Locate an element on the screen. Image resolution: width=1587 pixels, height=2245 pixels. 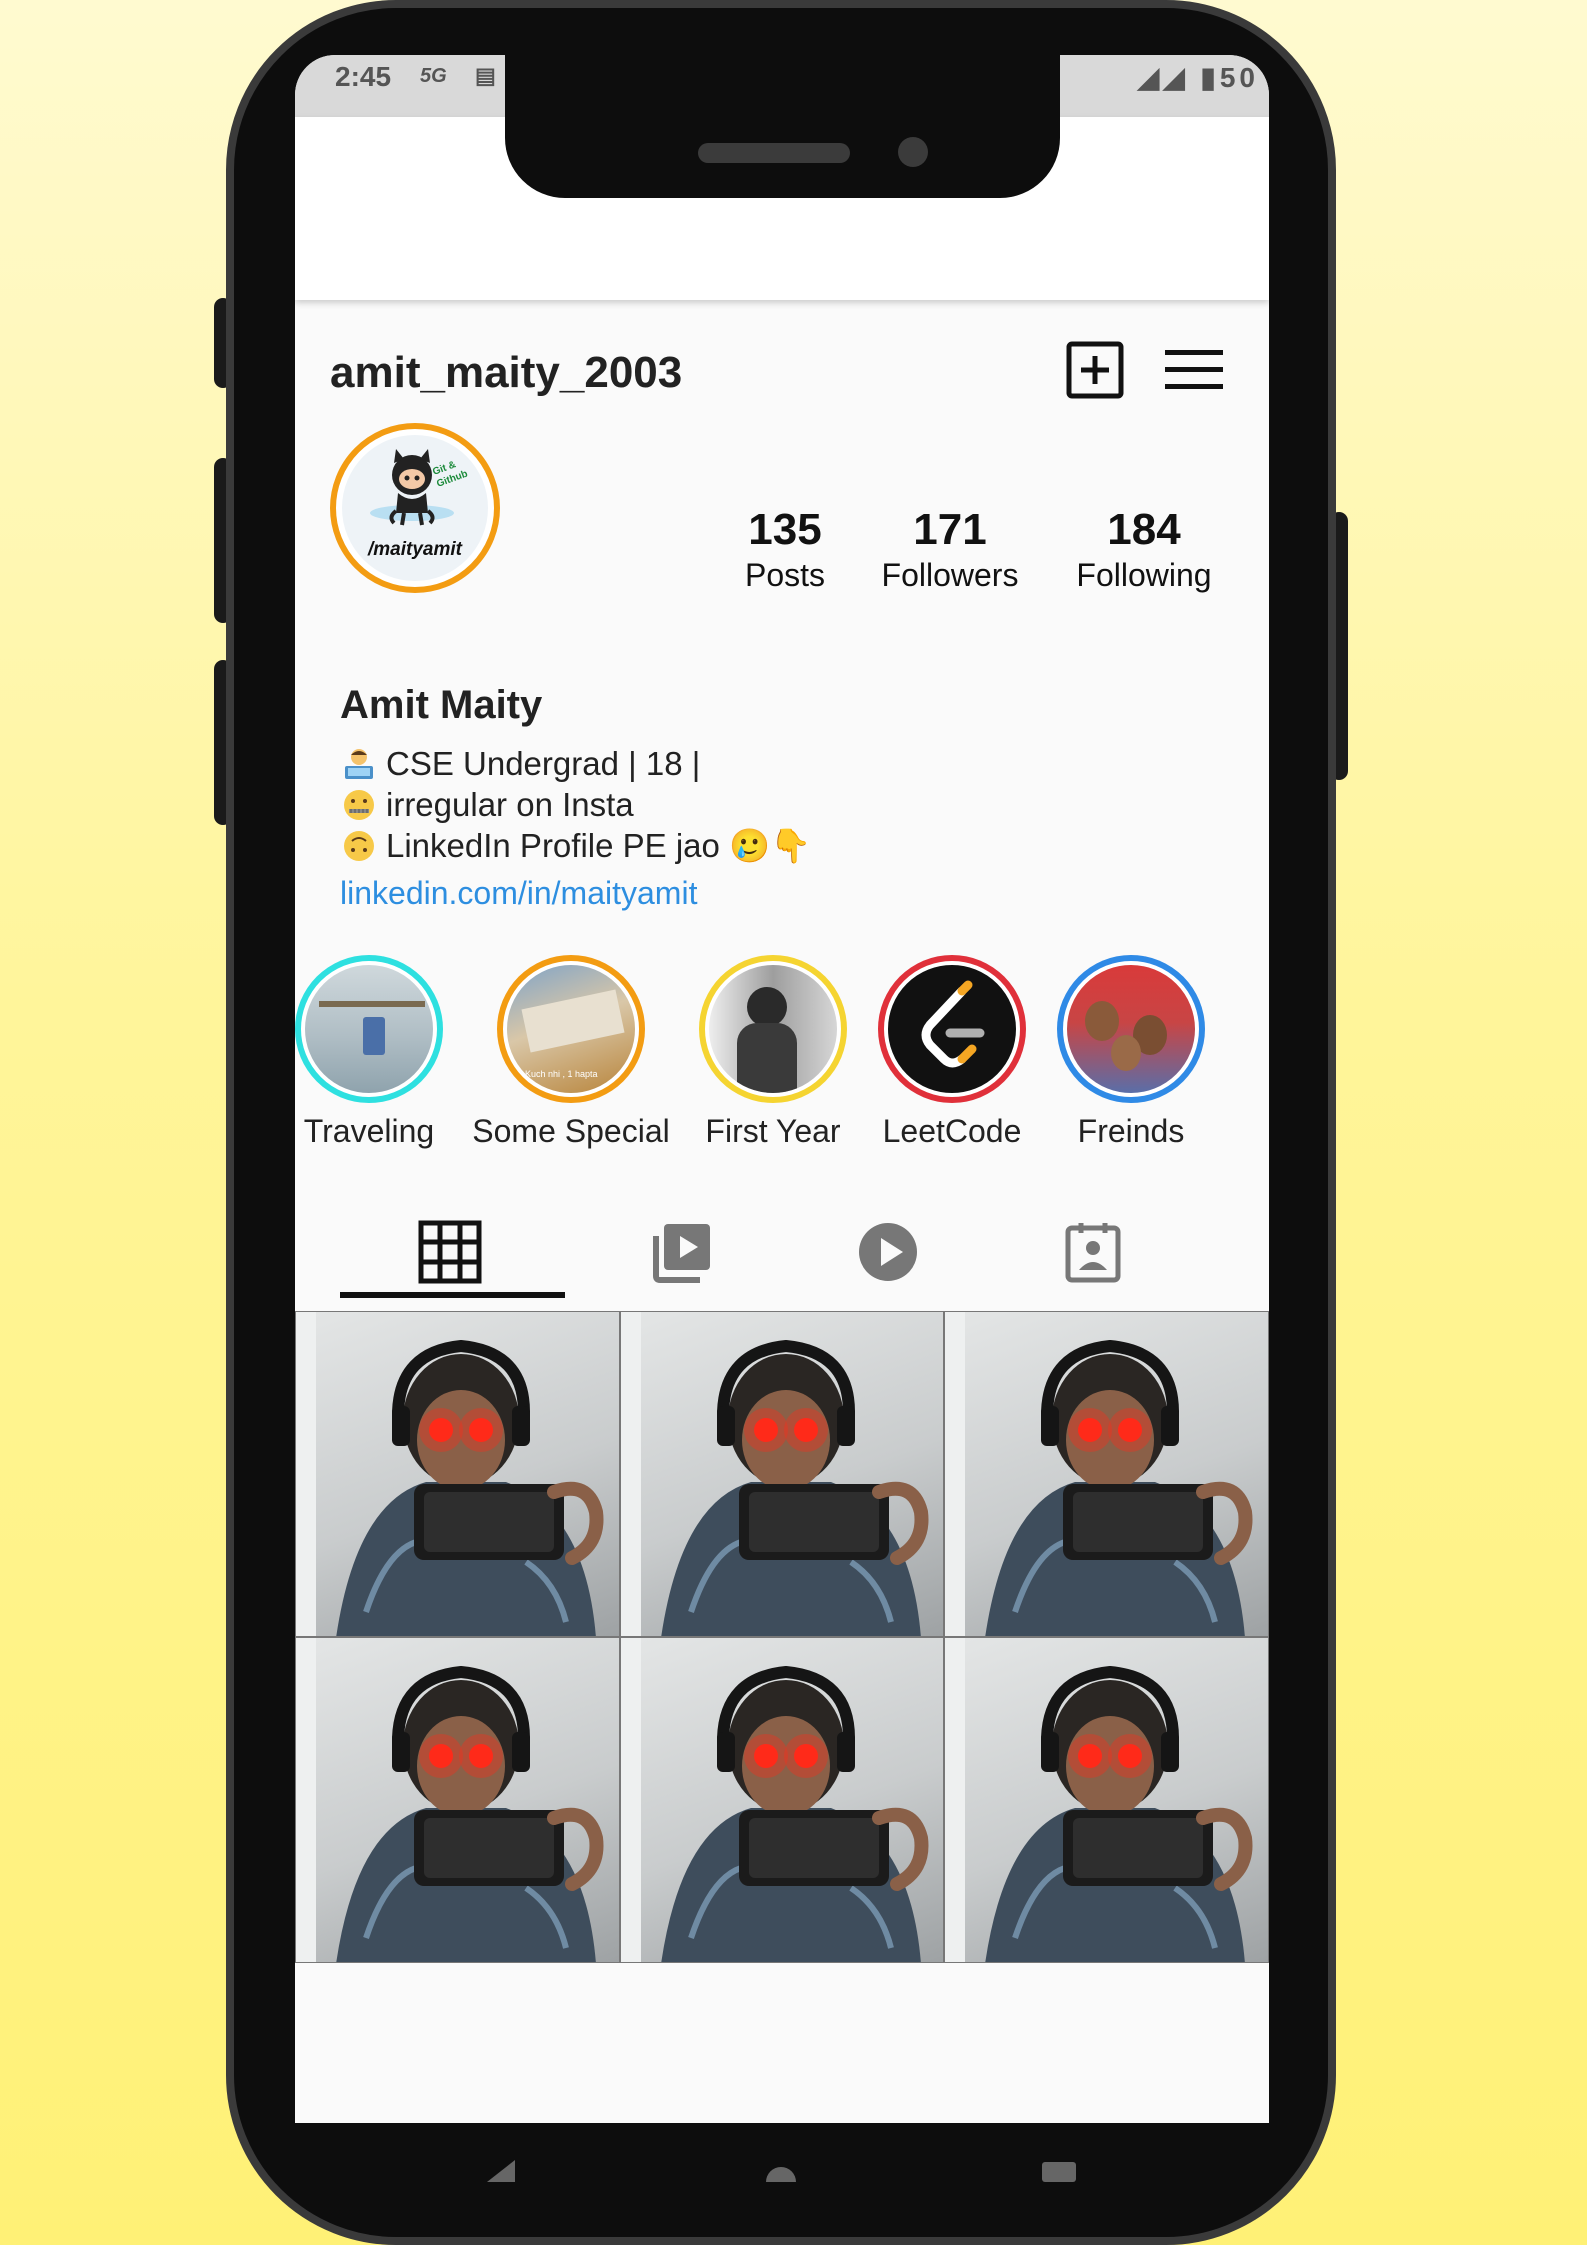
person-body is located at coordinates (767, 1058).